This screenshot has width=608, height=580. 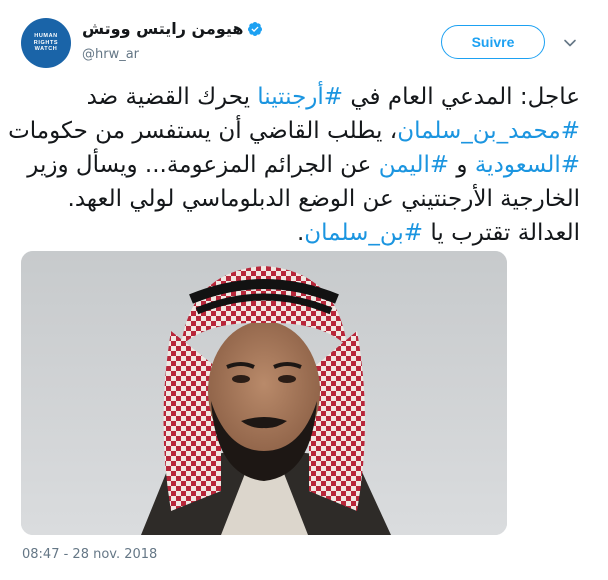 I want to click on hashtag-link: #السعودية, so click(x=527, y=165).